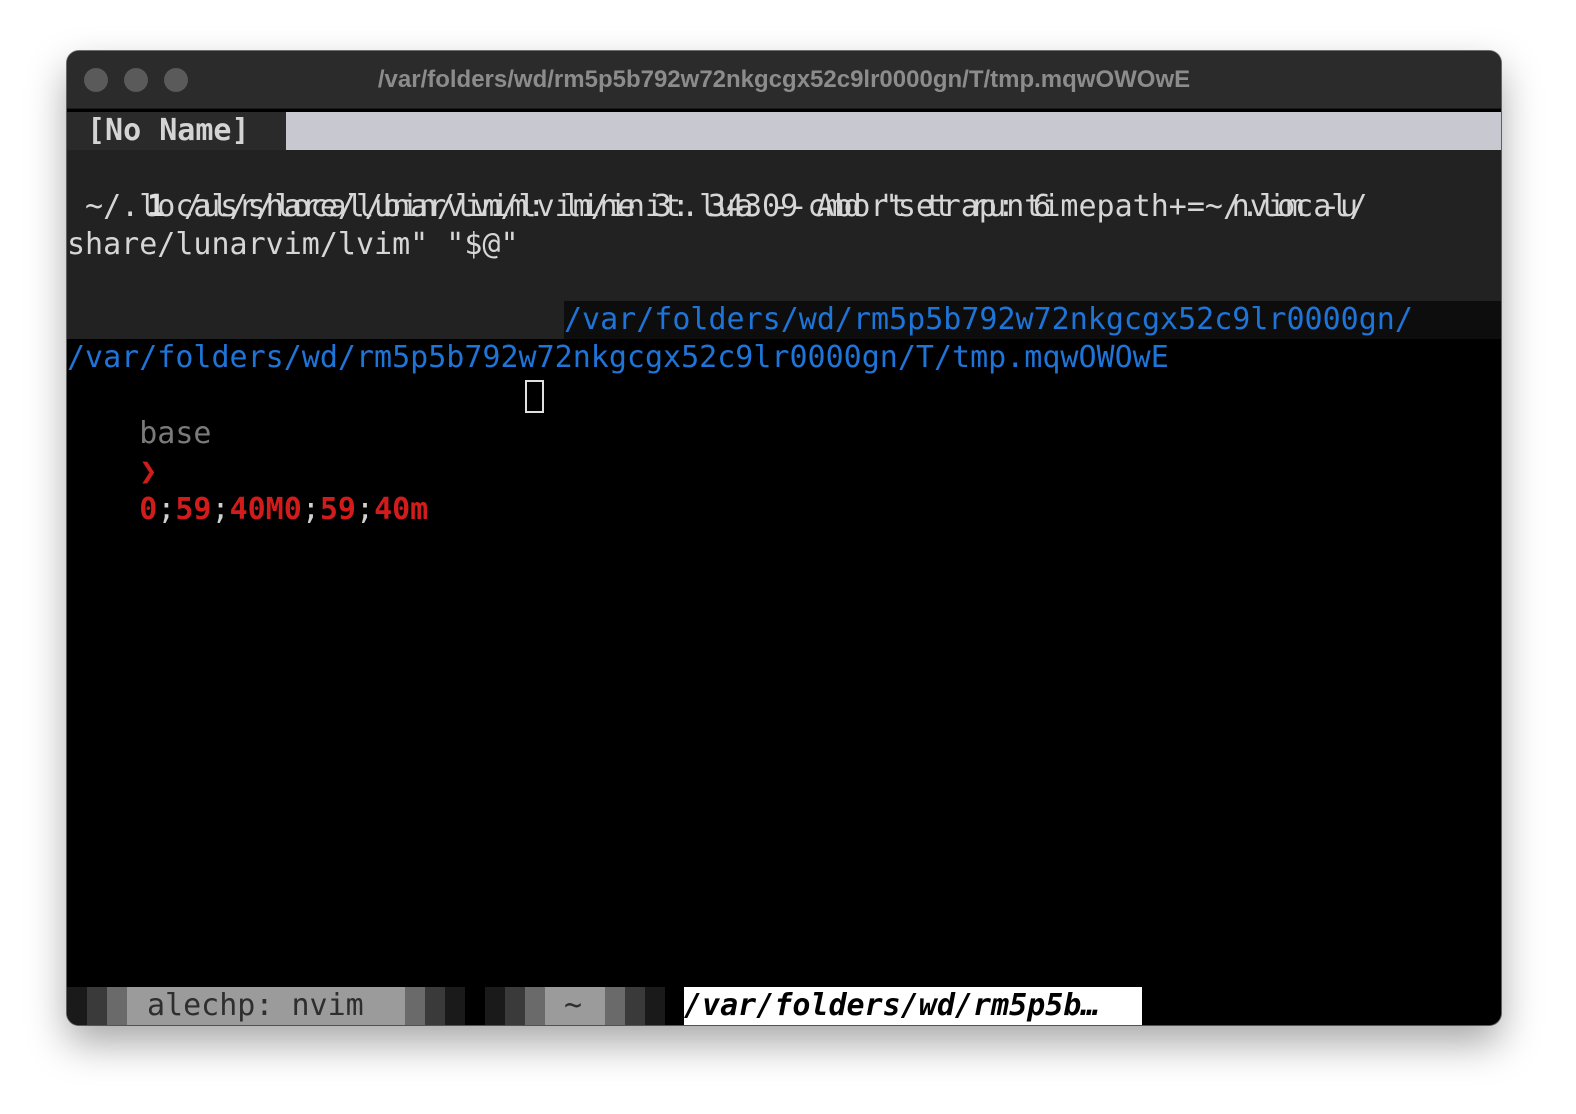  I want to click on status-session-label: alechp: nvim, so click(255, 1006).